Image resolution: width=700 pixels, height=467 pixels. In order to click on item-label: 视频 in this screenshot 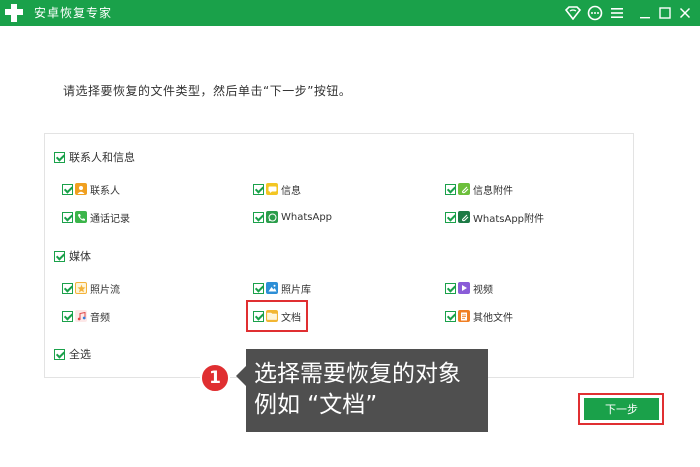, I will do `click(483, 290)`.